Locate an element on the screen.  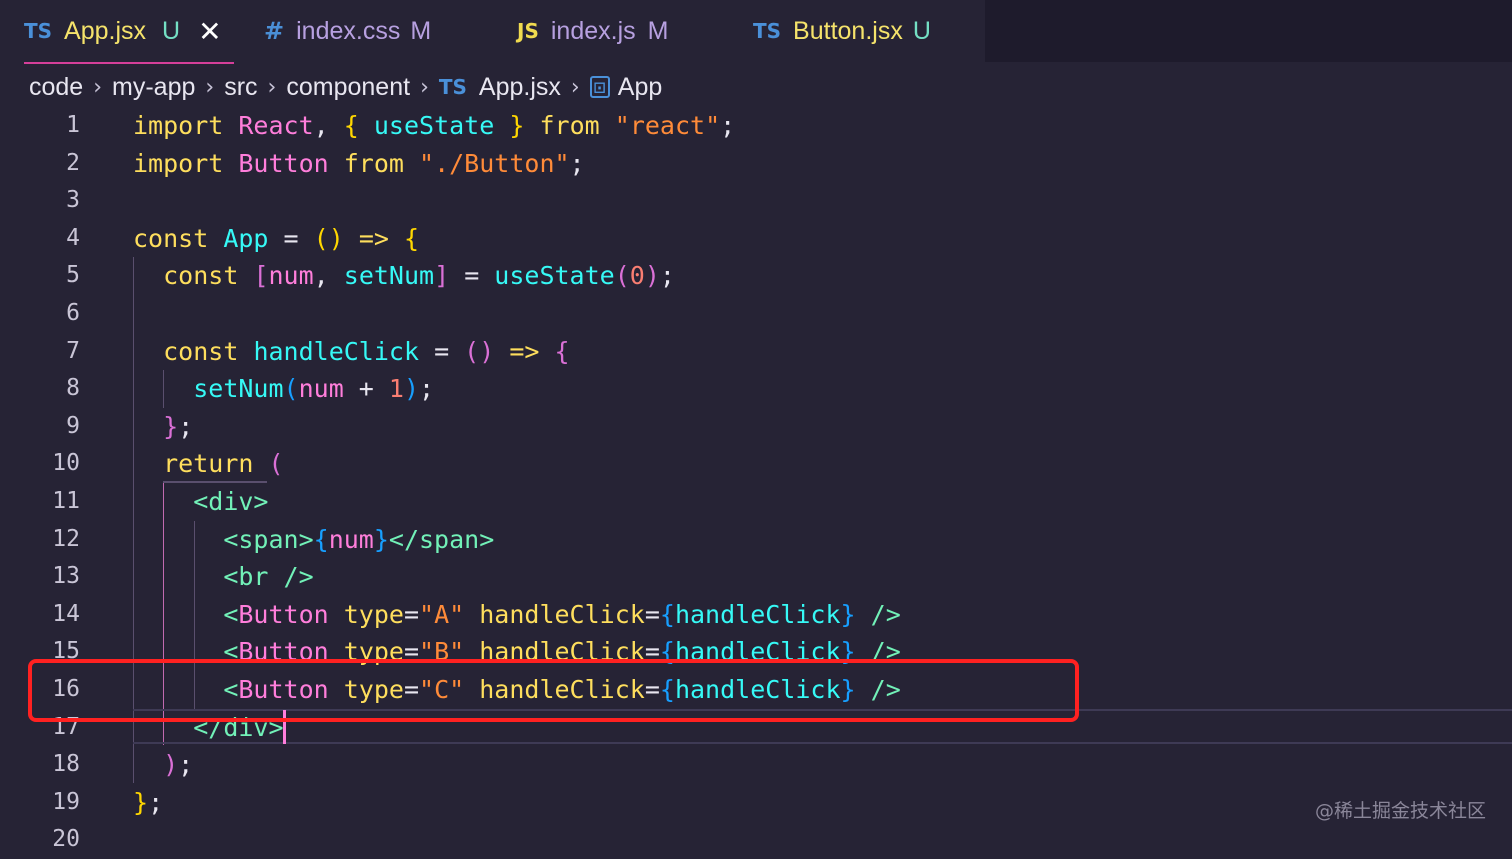
code-line: 18 ); is located at coordinates (756, 765).